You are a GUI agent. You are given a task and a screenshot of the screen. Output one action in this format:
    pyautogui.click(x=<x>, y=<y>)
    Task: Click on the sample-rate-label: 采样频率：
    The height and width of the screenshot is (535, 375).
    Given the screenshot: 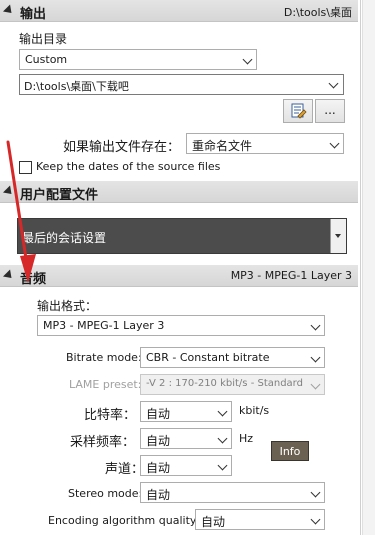 What is the action you would take?
    pyautogui.click(x=103, y=442)
    